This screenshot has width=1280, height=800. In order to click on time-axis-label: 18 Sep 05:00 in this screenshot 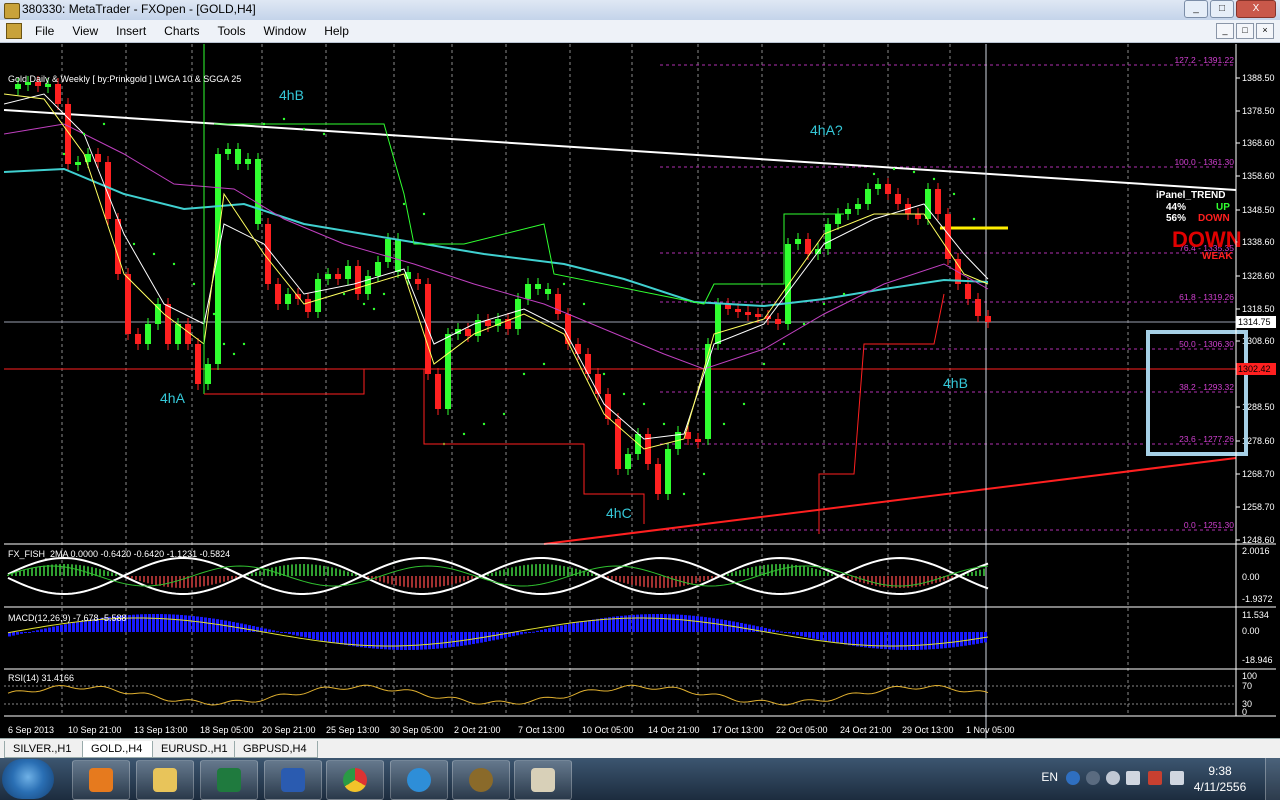, I will do `click(227, 730)`.